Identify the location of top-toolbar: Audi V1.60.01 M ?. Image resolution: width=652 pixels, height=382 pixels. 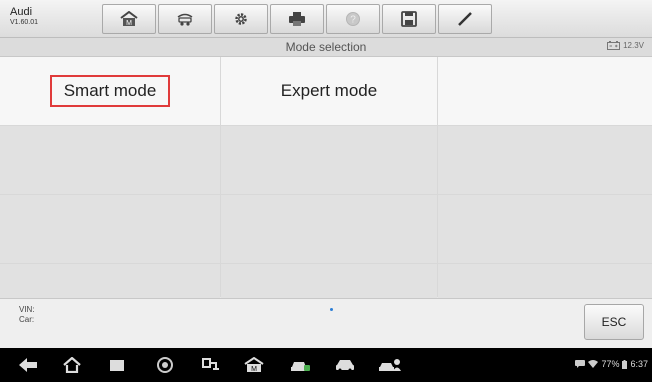
(326, 19).